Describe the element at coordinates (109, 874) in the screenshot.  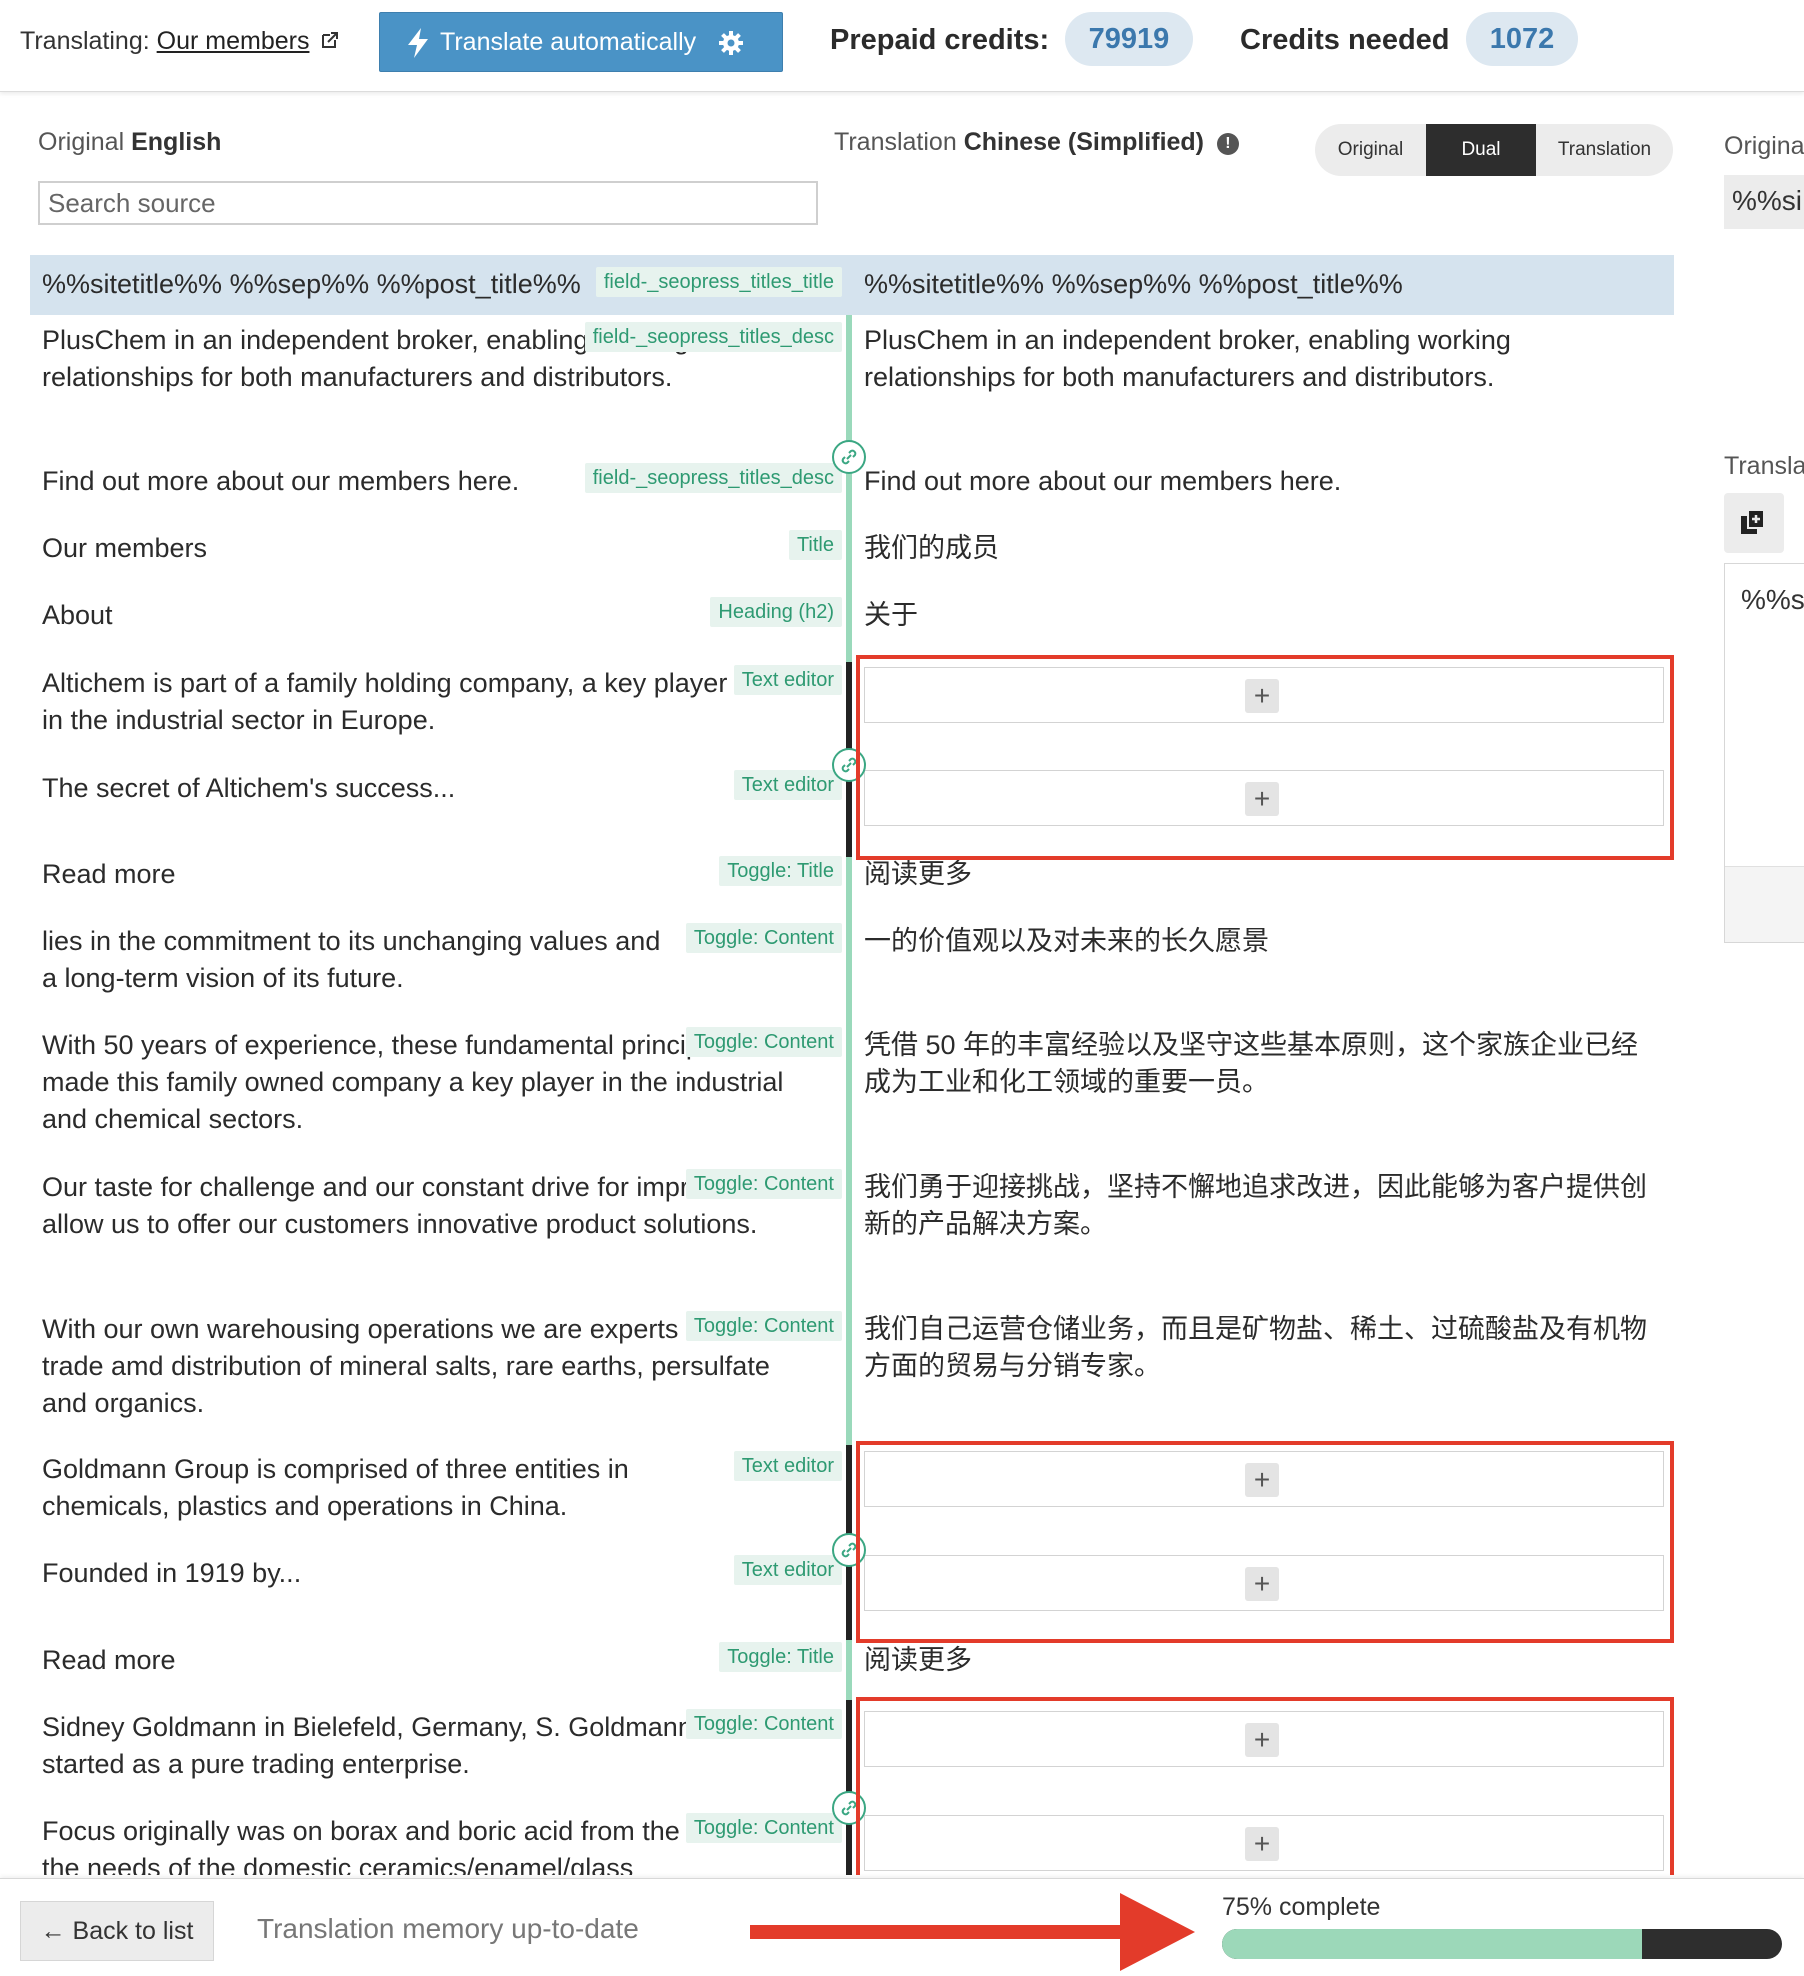
I see `source-text: Read more` at that location.